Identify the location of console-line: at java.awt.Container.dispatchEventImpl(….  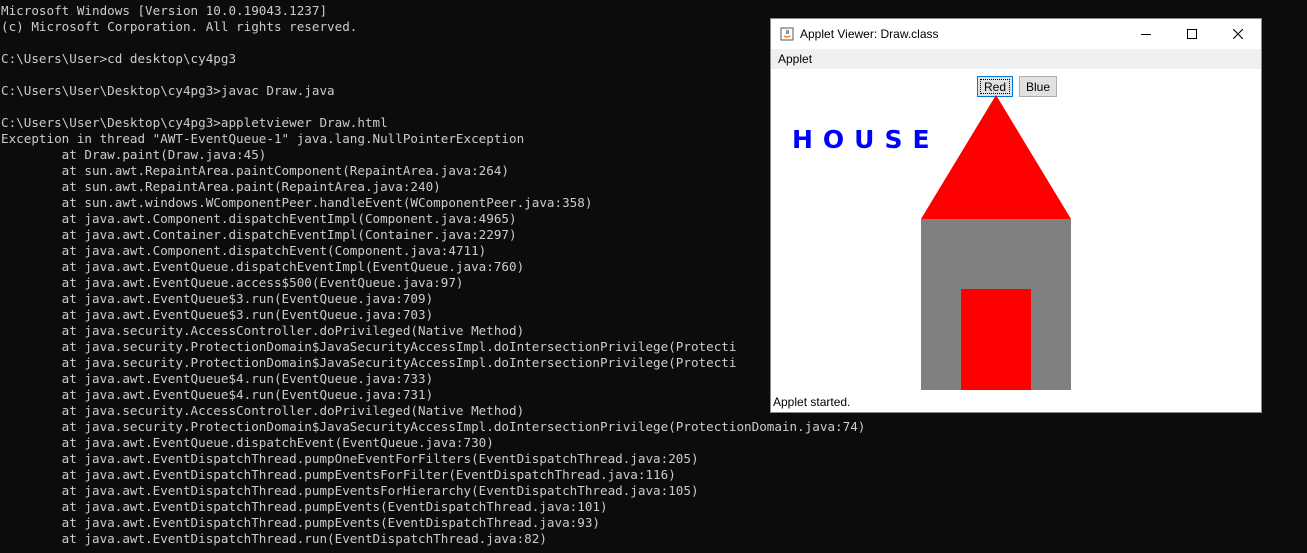
(259, 234).